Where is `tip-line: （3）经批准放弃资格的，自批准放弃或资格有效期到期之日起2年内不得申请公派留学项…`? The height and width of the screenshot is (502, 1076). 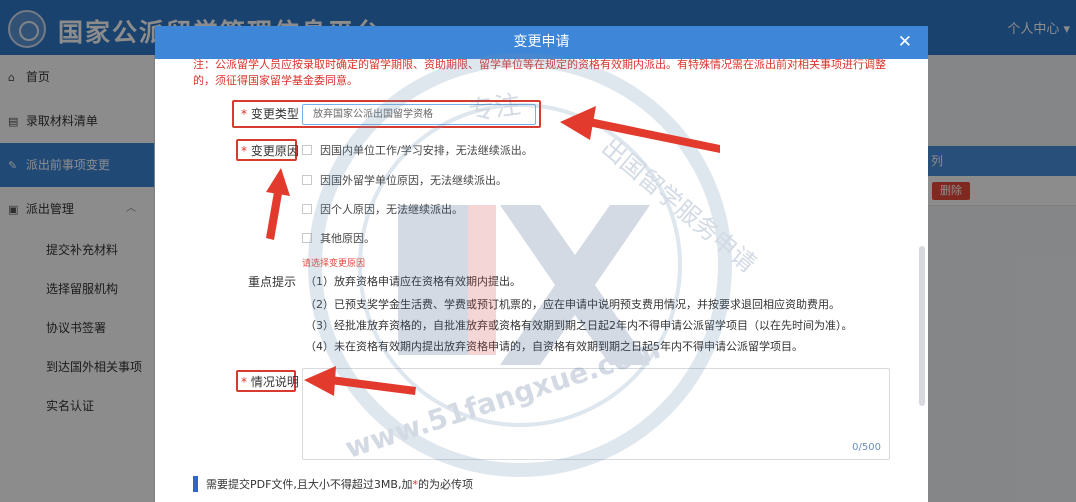
tip-line: （3）经批准放弃资格的，自批准放弃或资格有效期到期之日起2年内不得申请公派留学项… is located at coordinates (579, 325).